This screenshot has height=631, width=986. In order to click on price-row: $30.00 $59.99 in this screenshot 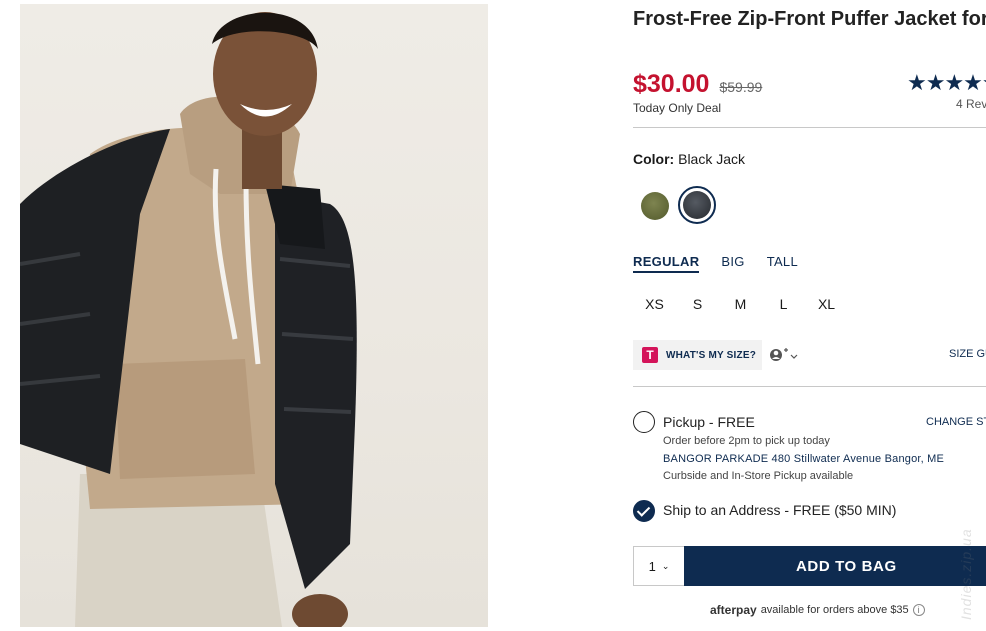, I will do `click(697, 84)`.